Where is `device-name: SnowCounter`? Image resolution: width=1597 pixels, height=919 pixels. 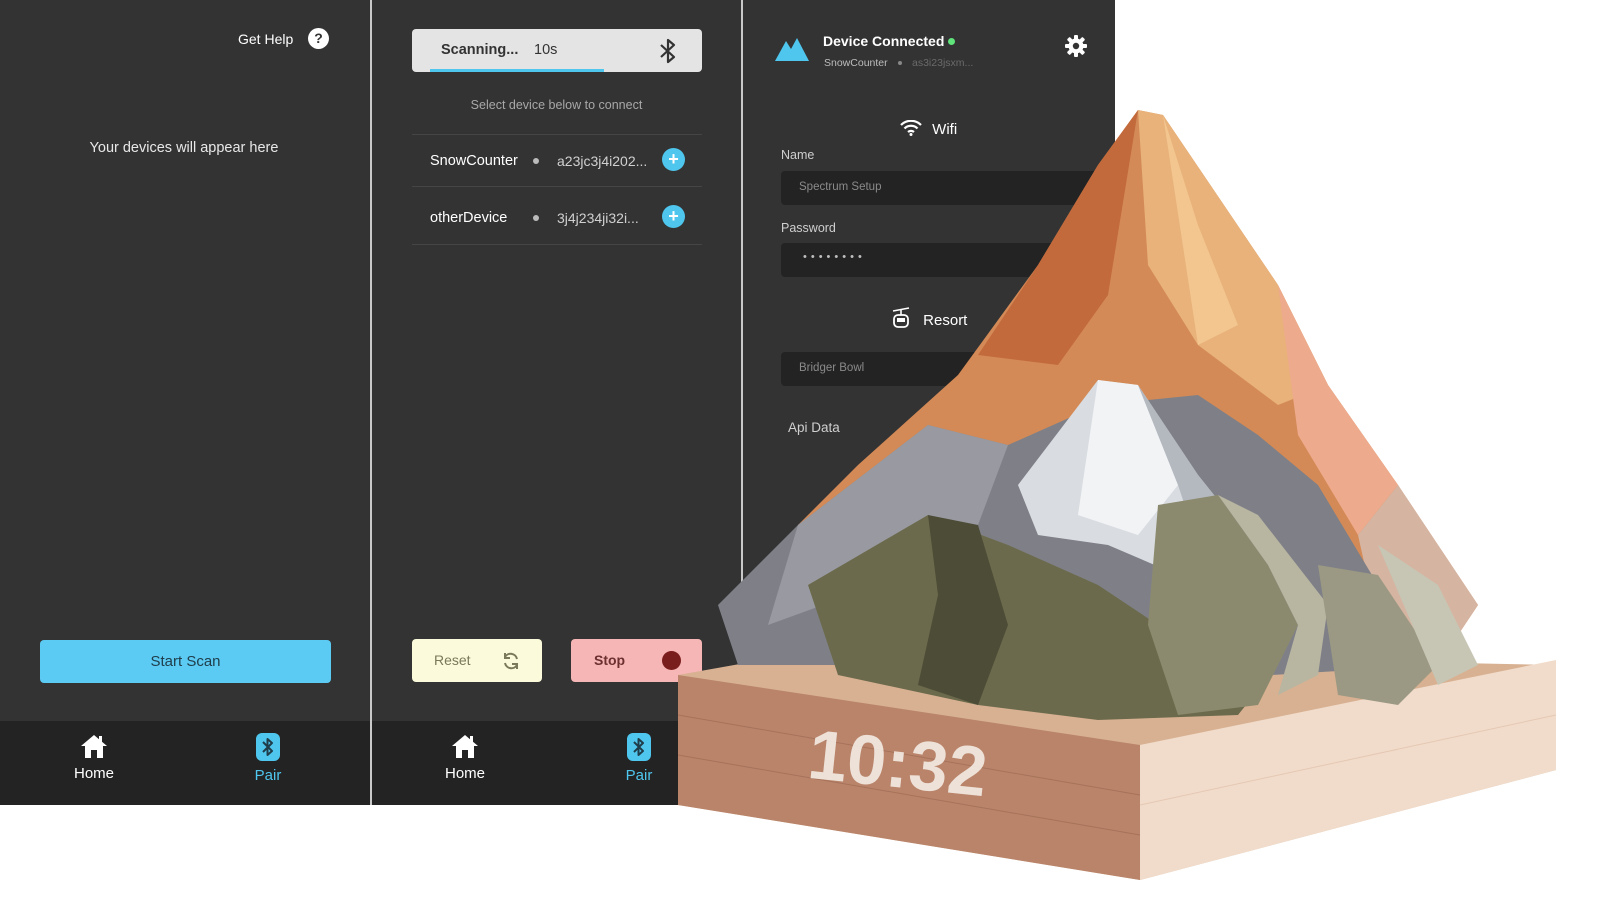 device-name: SnowCounter is located at coordinates (474, 161).